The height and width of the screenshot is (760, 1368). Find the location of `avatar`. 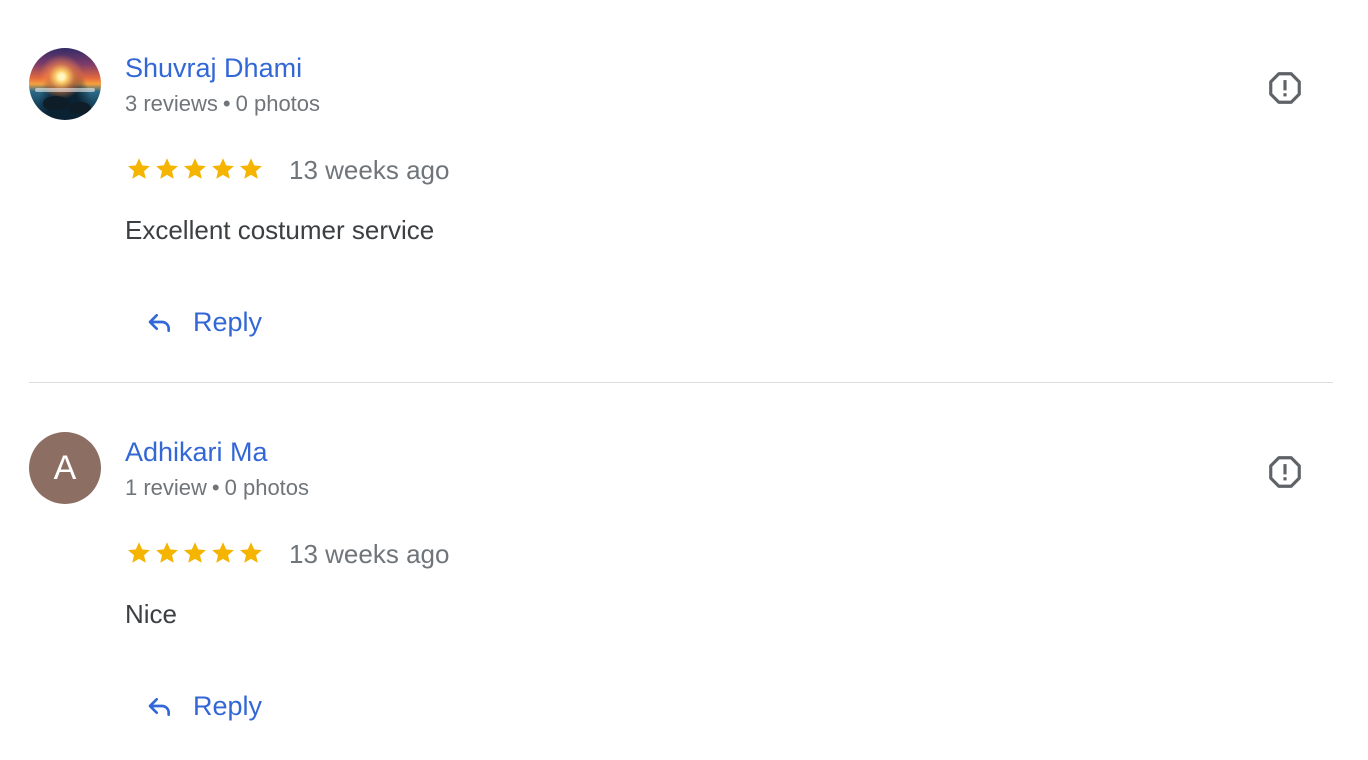

avatar is located at coordinates (65, 84).